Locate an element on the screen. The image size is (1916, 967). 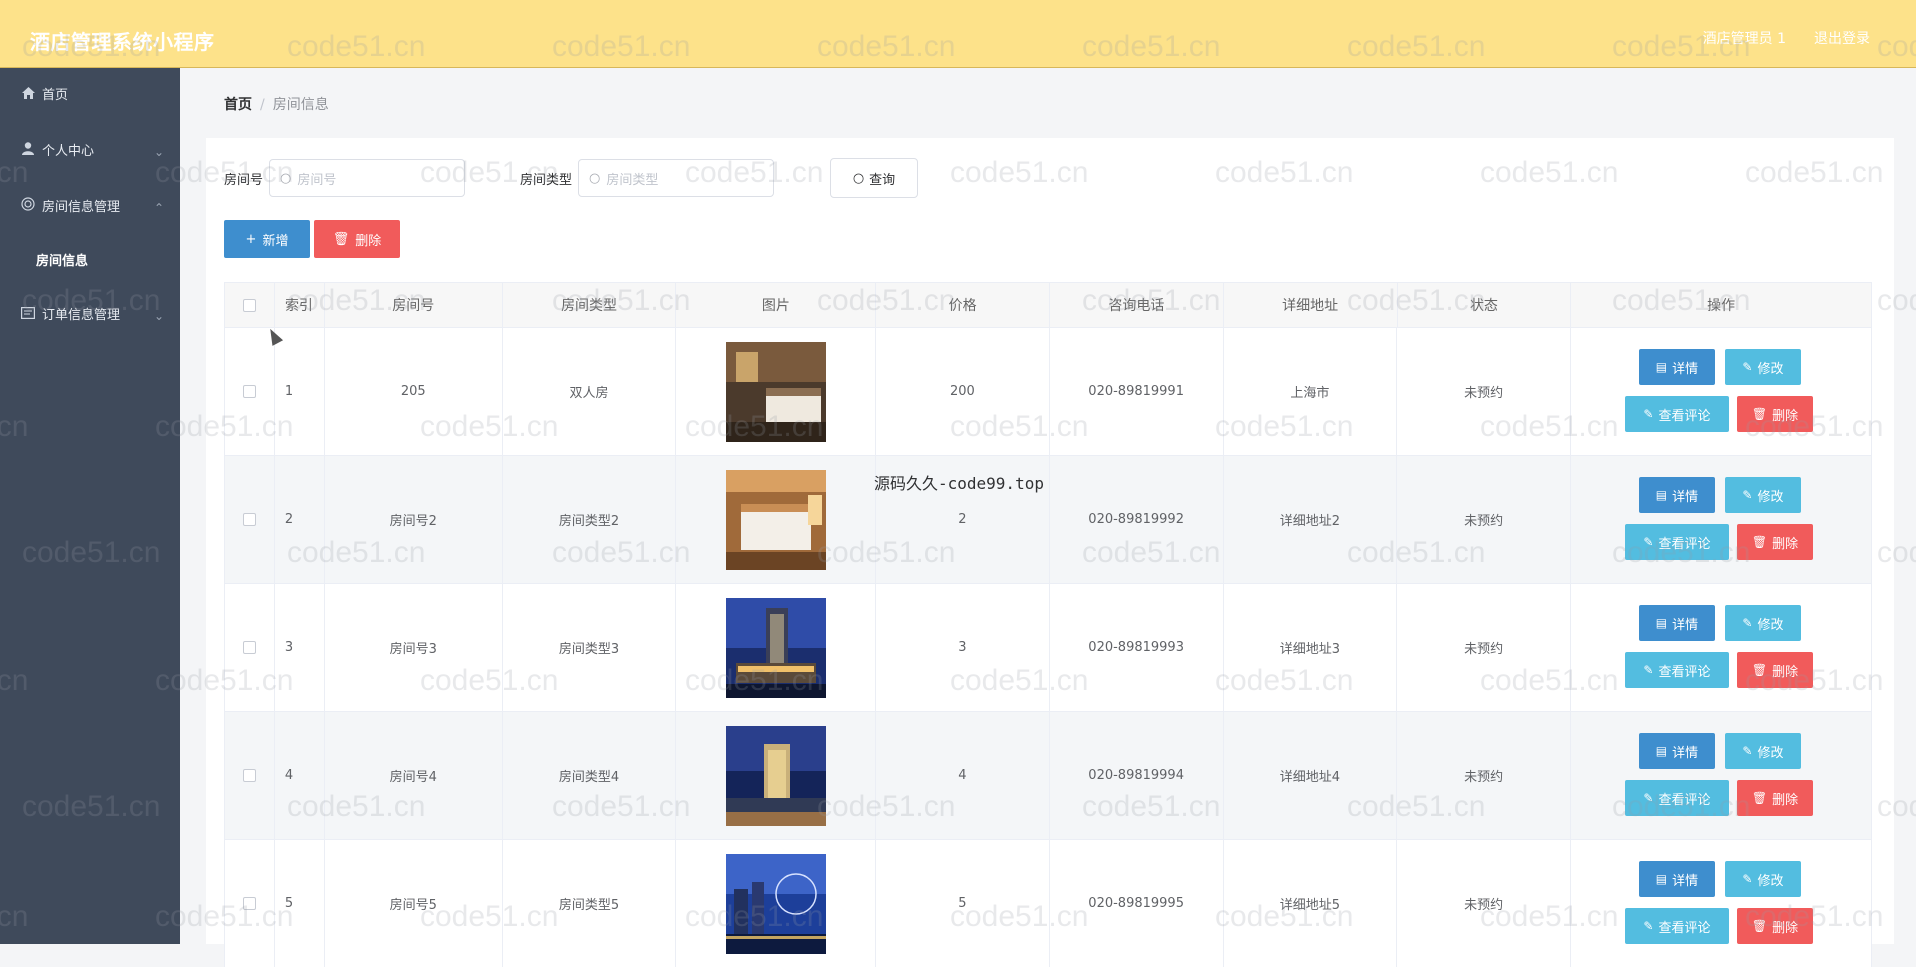
cell-room-type: 房间类型5 is located at coordinates (590, 903).